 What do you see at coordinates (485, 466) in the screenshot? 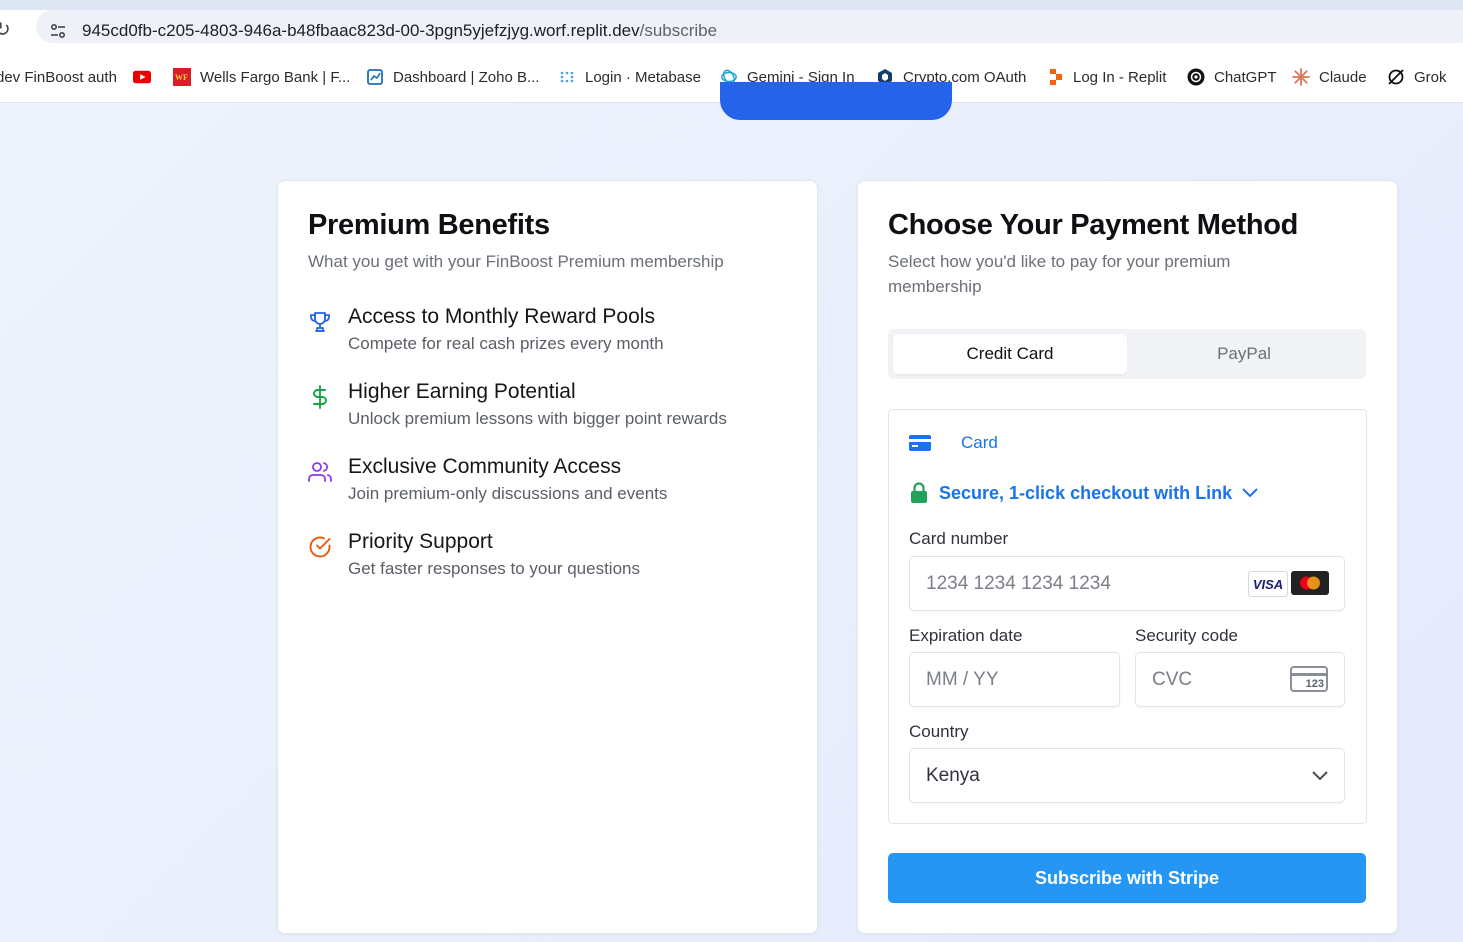
I see `benefit-title: Exclusive Community Access` at bounding box center [485, 466].